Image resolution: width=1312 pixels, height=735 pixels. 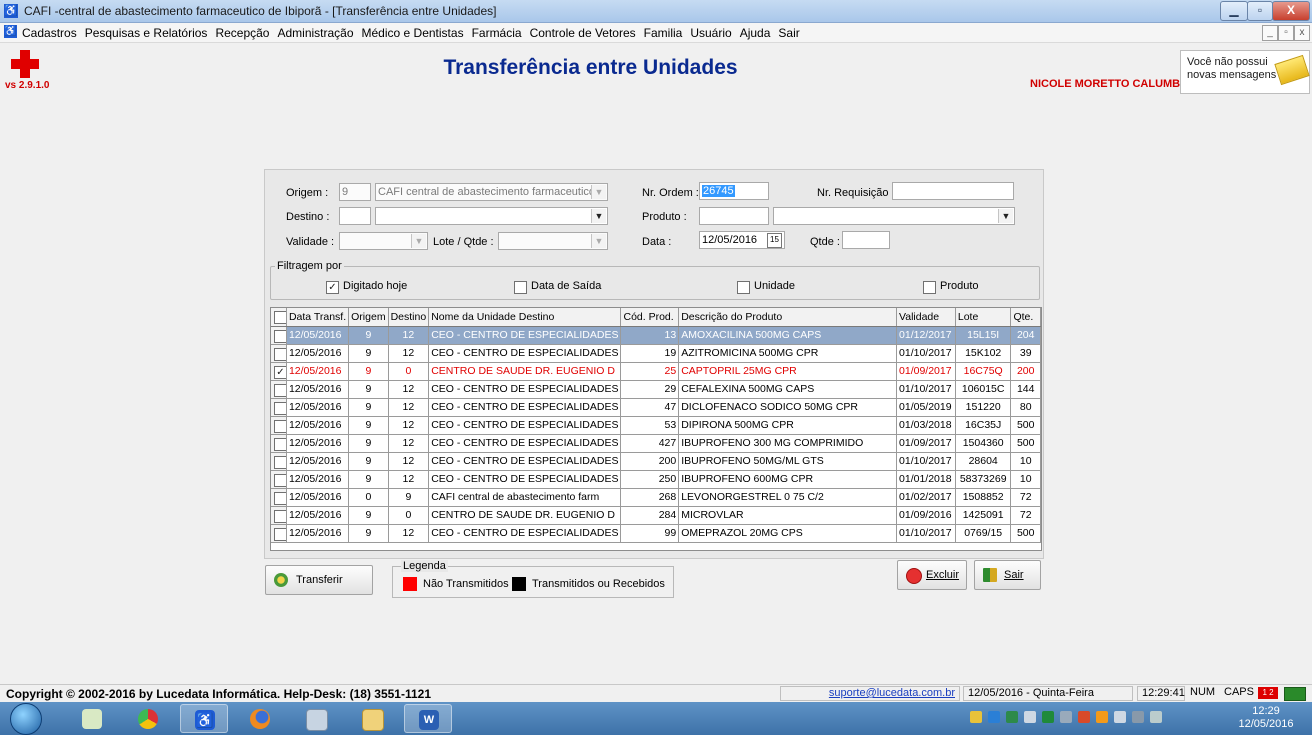 I want to click on header-destino: Destino, so click(x=409, y=317).